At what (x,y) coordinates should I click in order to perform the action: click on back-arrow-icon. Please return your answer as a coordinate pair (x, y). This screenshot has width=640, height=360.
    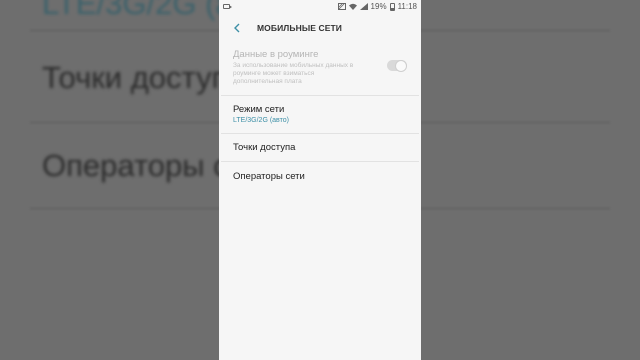
    Looking at the image, I should click on (237, 28).